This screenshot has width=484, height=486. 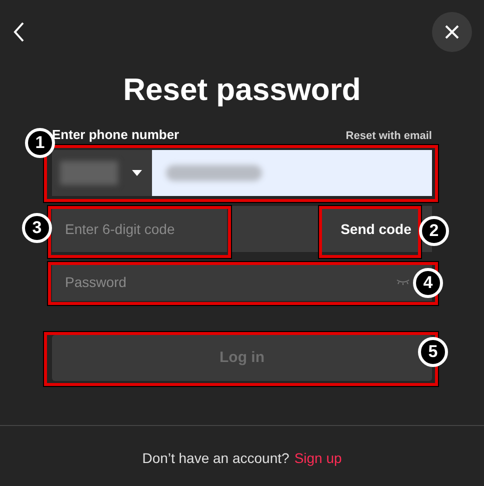 I want to click on close-button, so click(x=452, y=32).